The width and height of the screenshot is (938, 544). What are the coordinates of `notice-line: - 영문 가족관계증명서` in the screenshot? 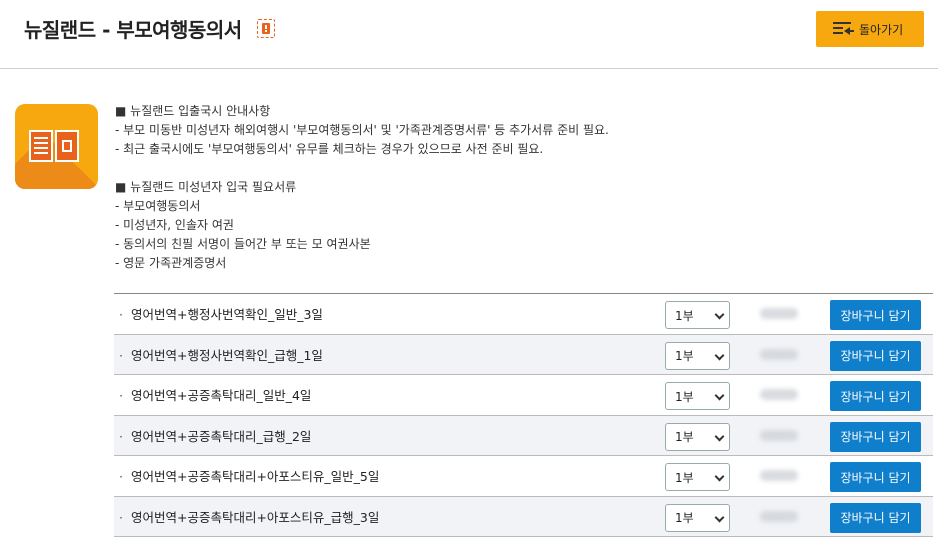 It's located at (171, 263).